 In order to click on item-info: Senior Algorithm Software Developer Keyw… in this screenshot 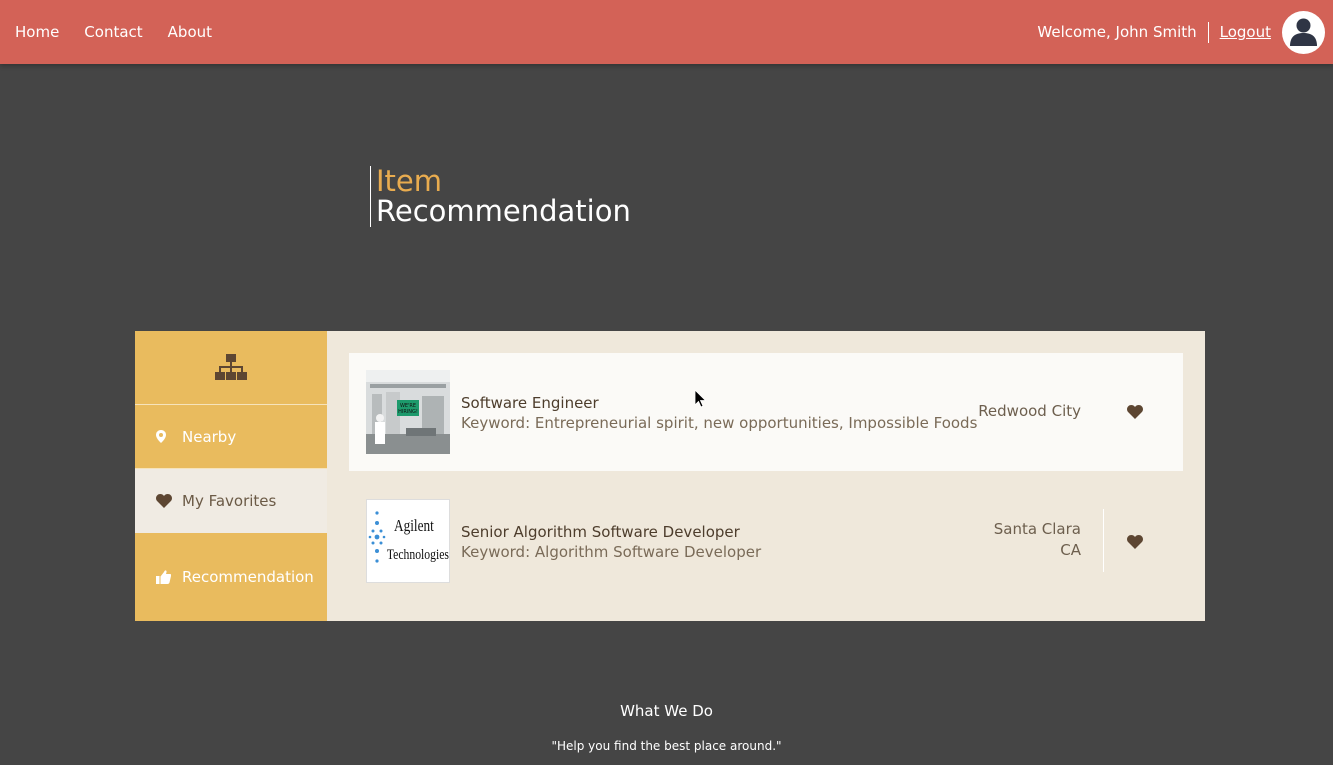, I will do `click(611, 542)`.